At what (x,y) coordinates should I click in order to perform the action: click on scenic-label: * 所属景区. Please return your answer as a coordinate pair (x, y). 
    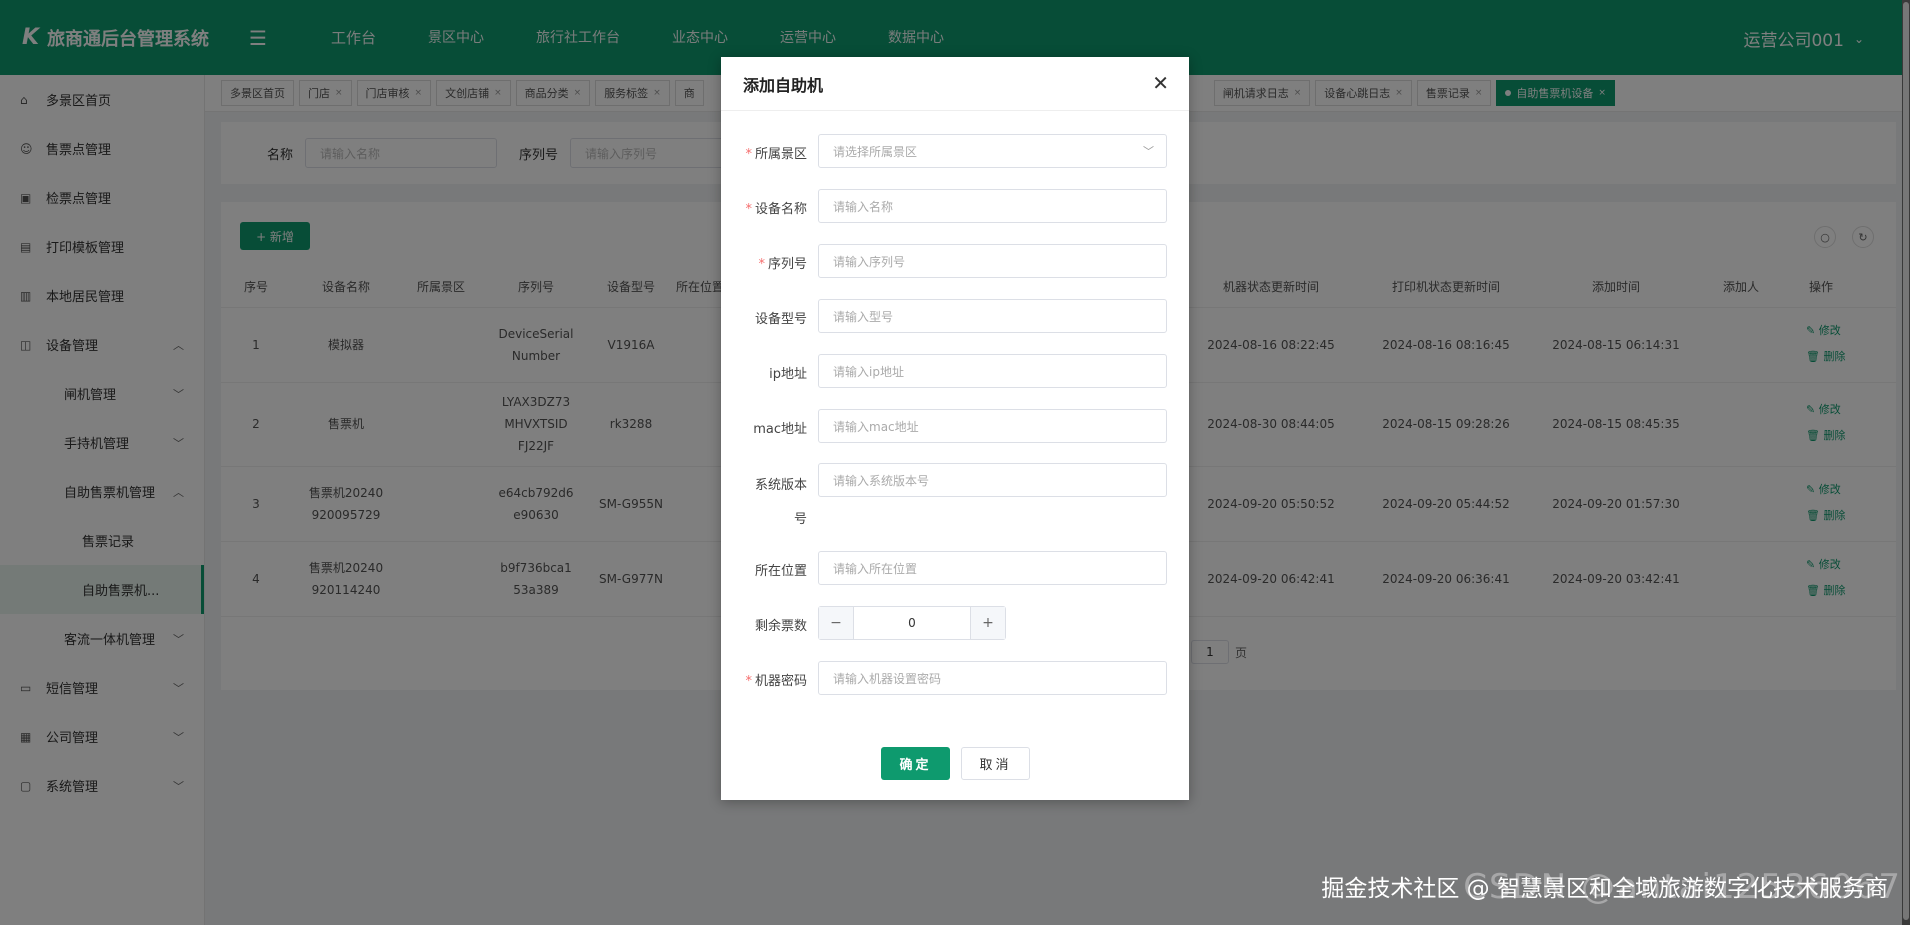
    Looking at the image, I should click on (776, 154).